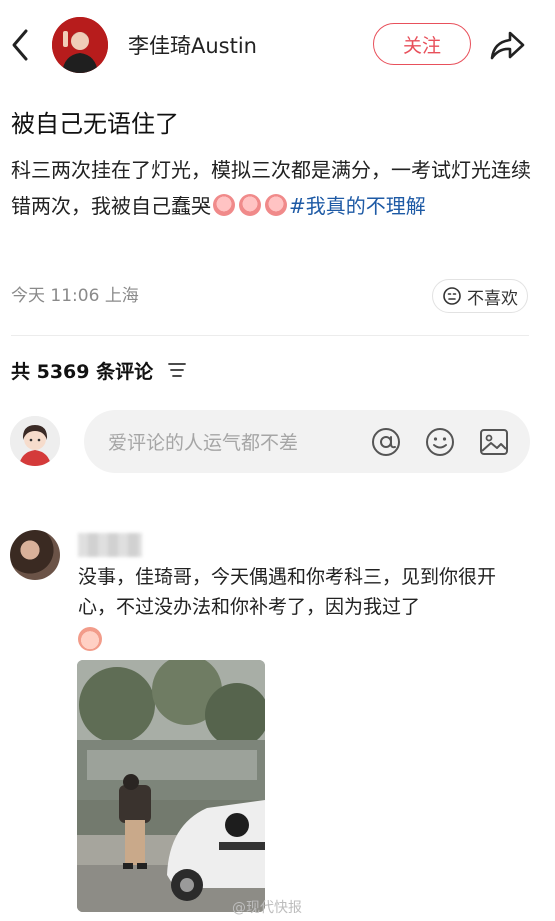 Image resolution: width=555 pixels, height=921 pixels. Describe the element at coordinates (35, 441) in the screenshot. I see `my-avatar` at that location.